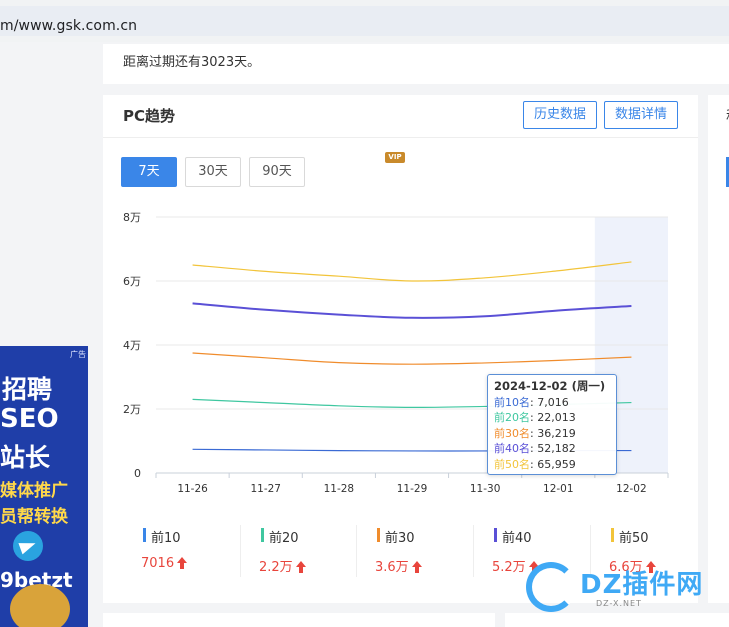  What do you see at coordinates (634, 538) in the screenshot?
I see `legend-name: 前50` at bounding box center [634, 538].